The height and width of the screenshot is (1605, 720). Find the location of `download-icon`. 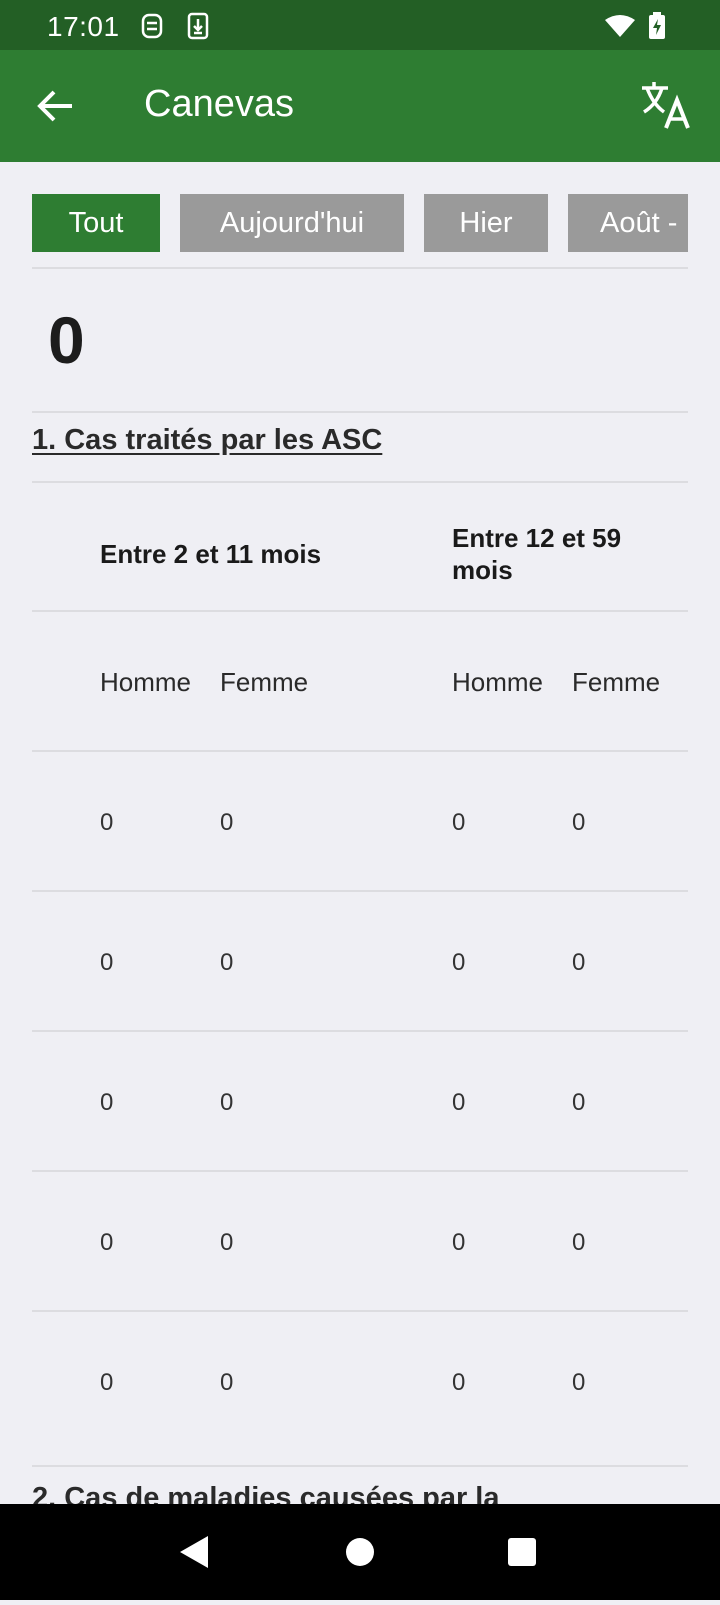

download-icon is located at coordinates (198, 28).